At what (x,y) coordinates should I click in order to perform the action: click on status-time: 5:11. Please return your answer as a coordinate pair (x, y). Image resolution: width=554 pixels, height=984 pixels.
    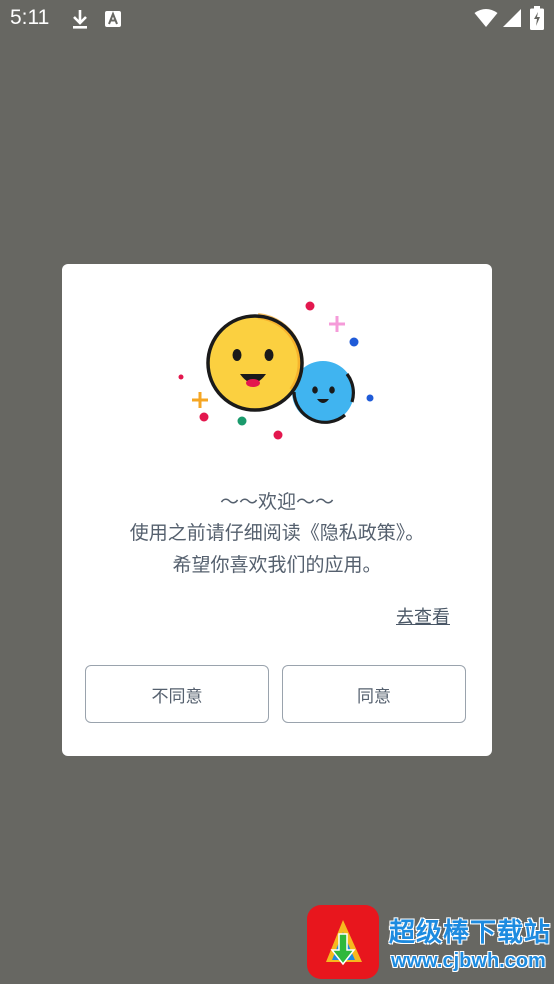
    Looking at the image, I should click on (30, 17).